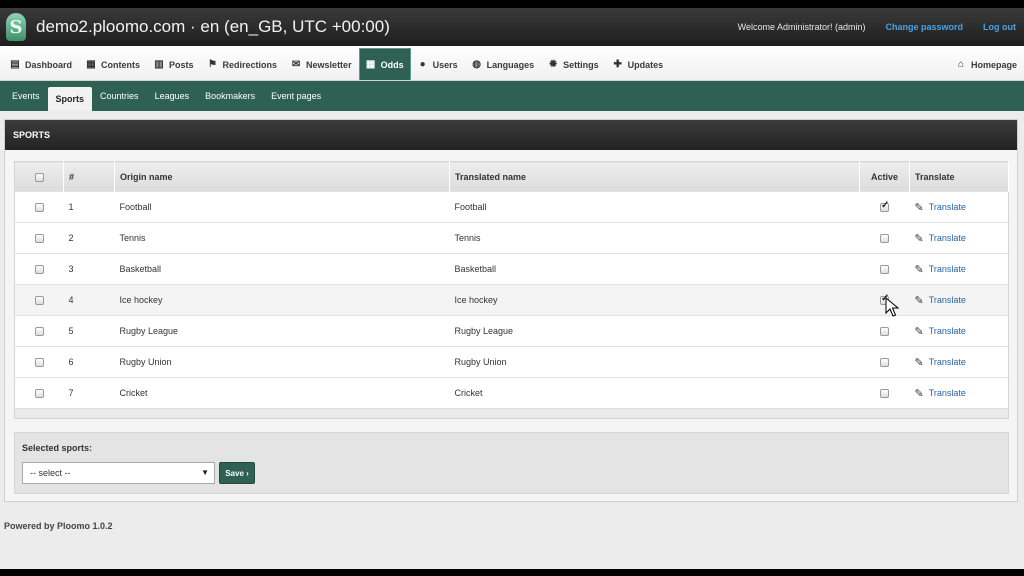  What do you see at coordinates (230, 96) in the screenshot?
I see `tab-bookmakers: Bookmakers` at bounding box center [230, 96].